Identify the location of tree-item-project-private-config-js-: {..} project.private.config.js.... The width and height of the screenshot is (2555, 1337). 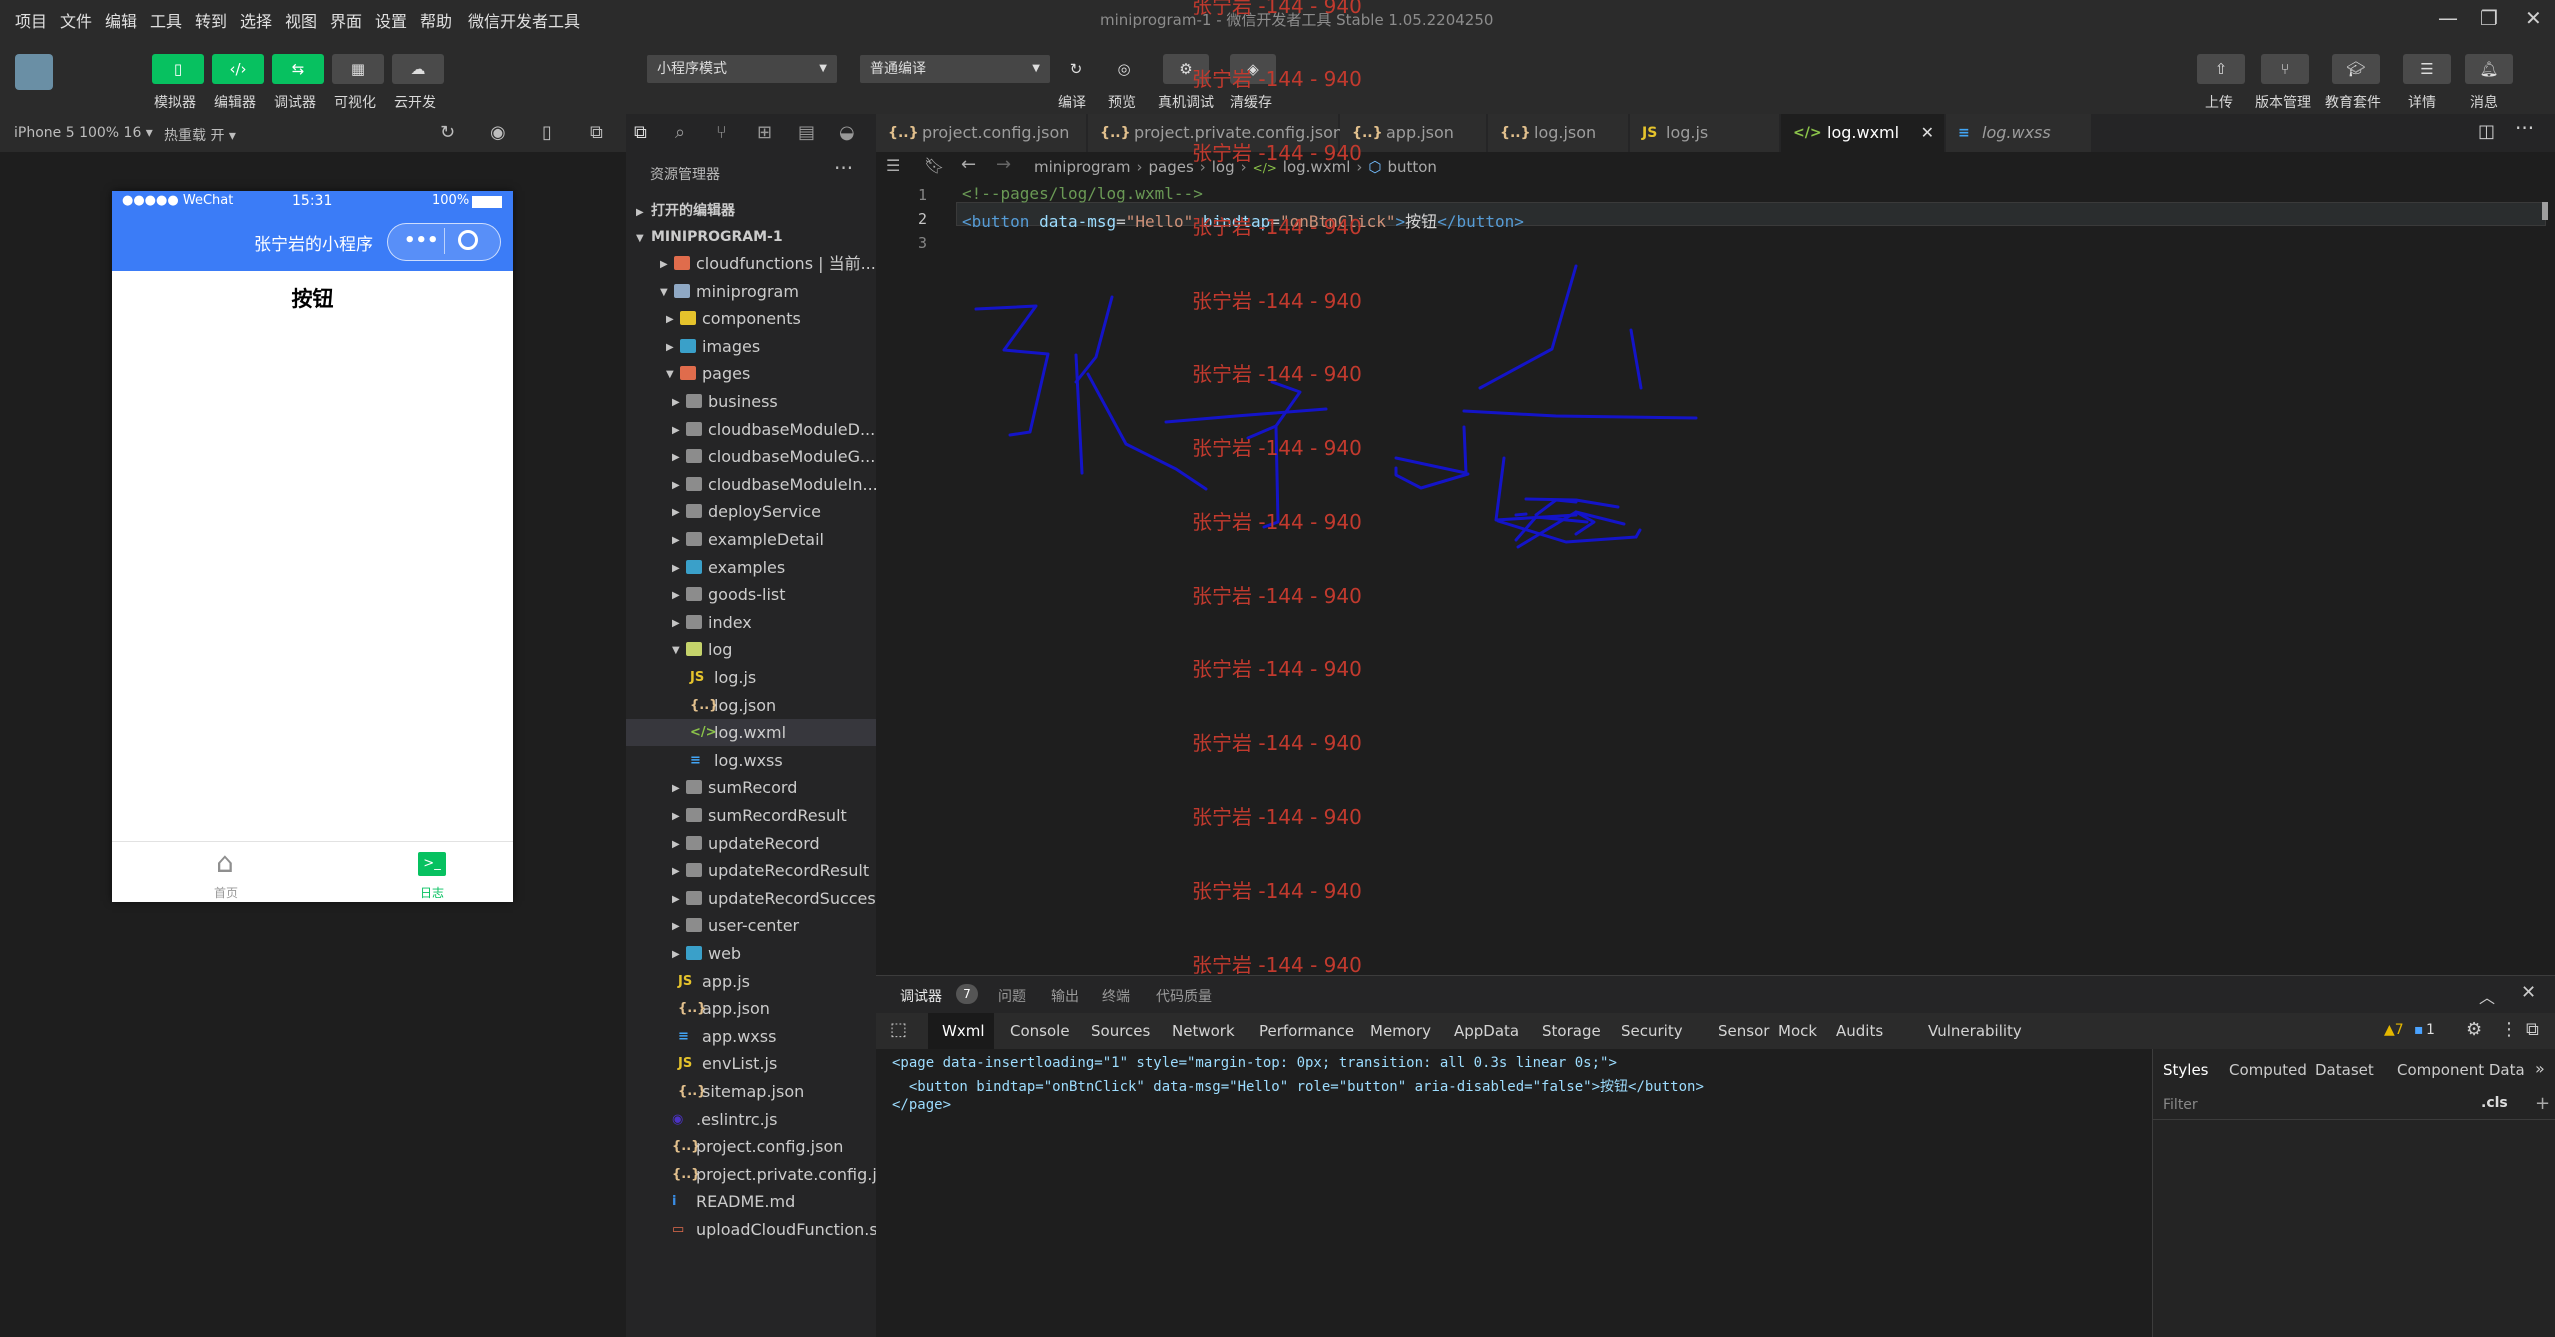
(763, 1174).